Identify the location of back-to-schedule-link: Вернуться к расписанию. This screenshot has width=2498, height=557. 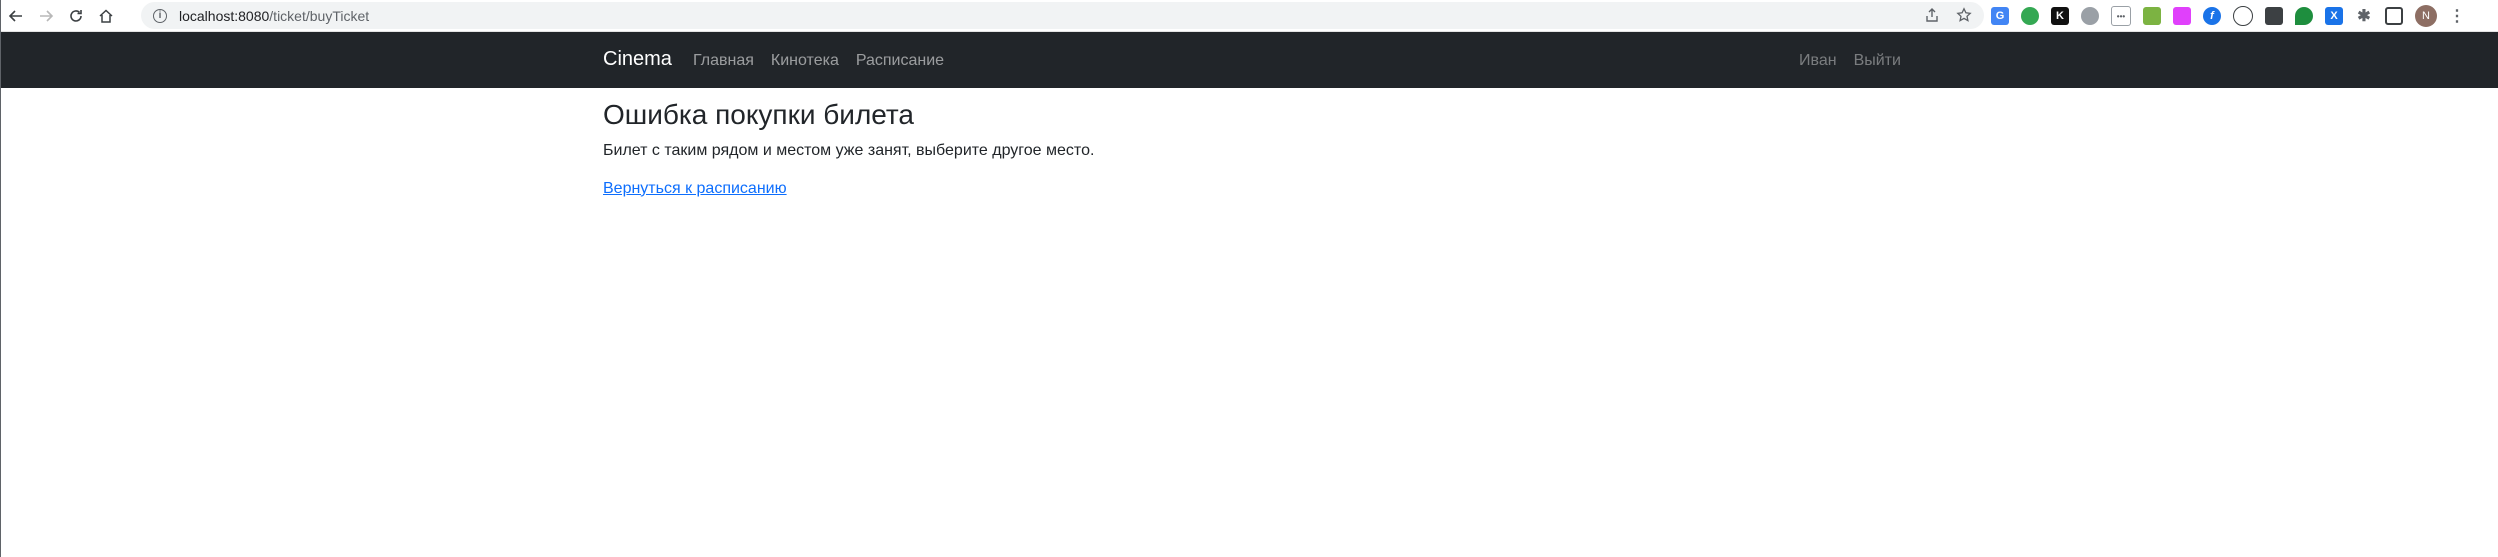
(695, 189).